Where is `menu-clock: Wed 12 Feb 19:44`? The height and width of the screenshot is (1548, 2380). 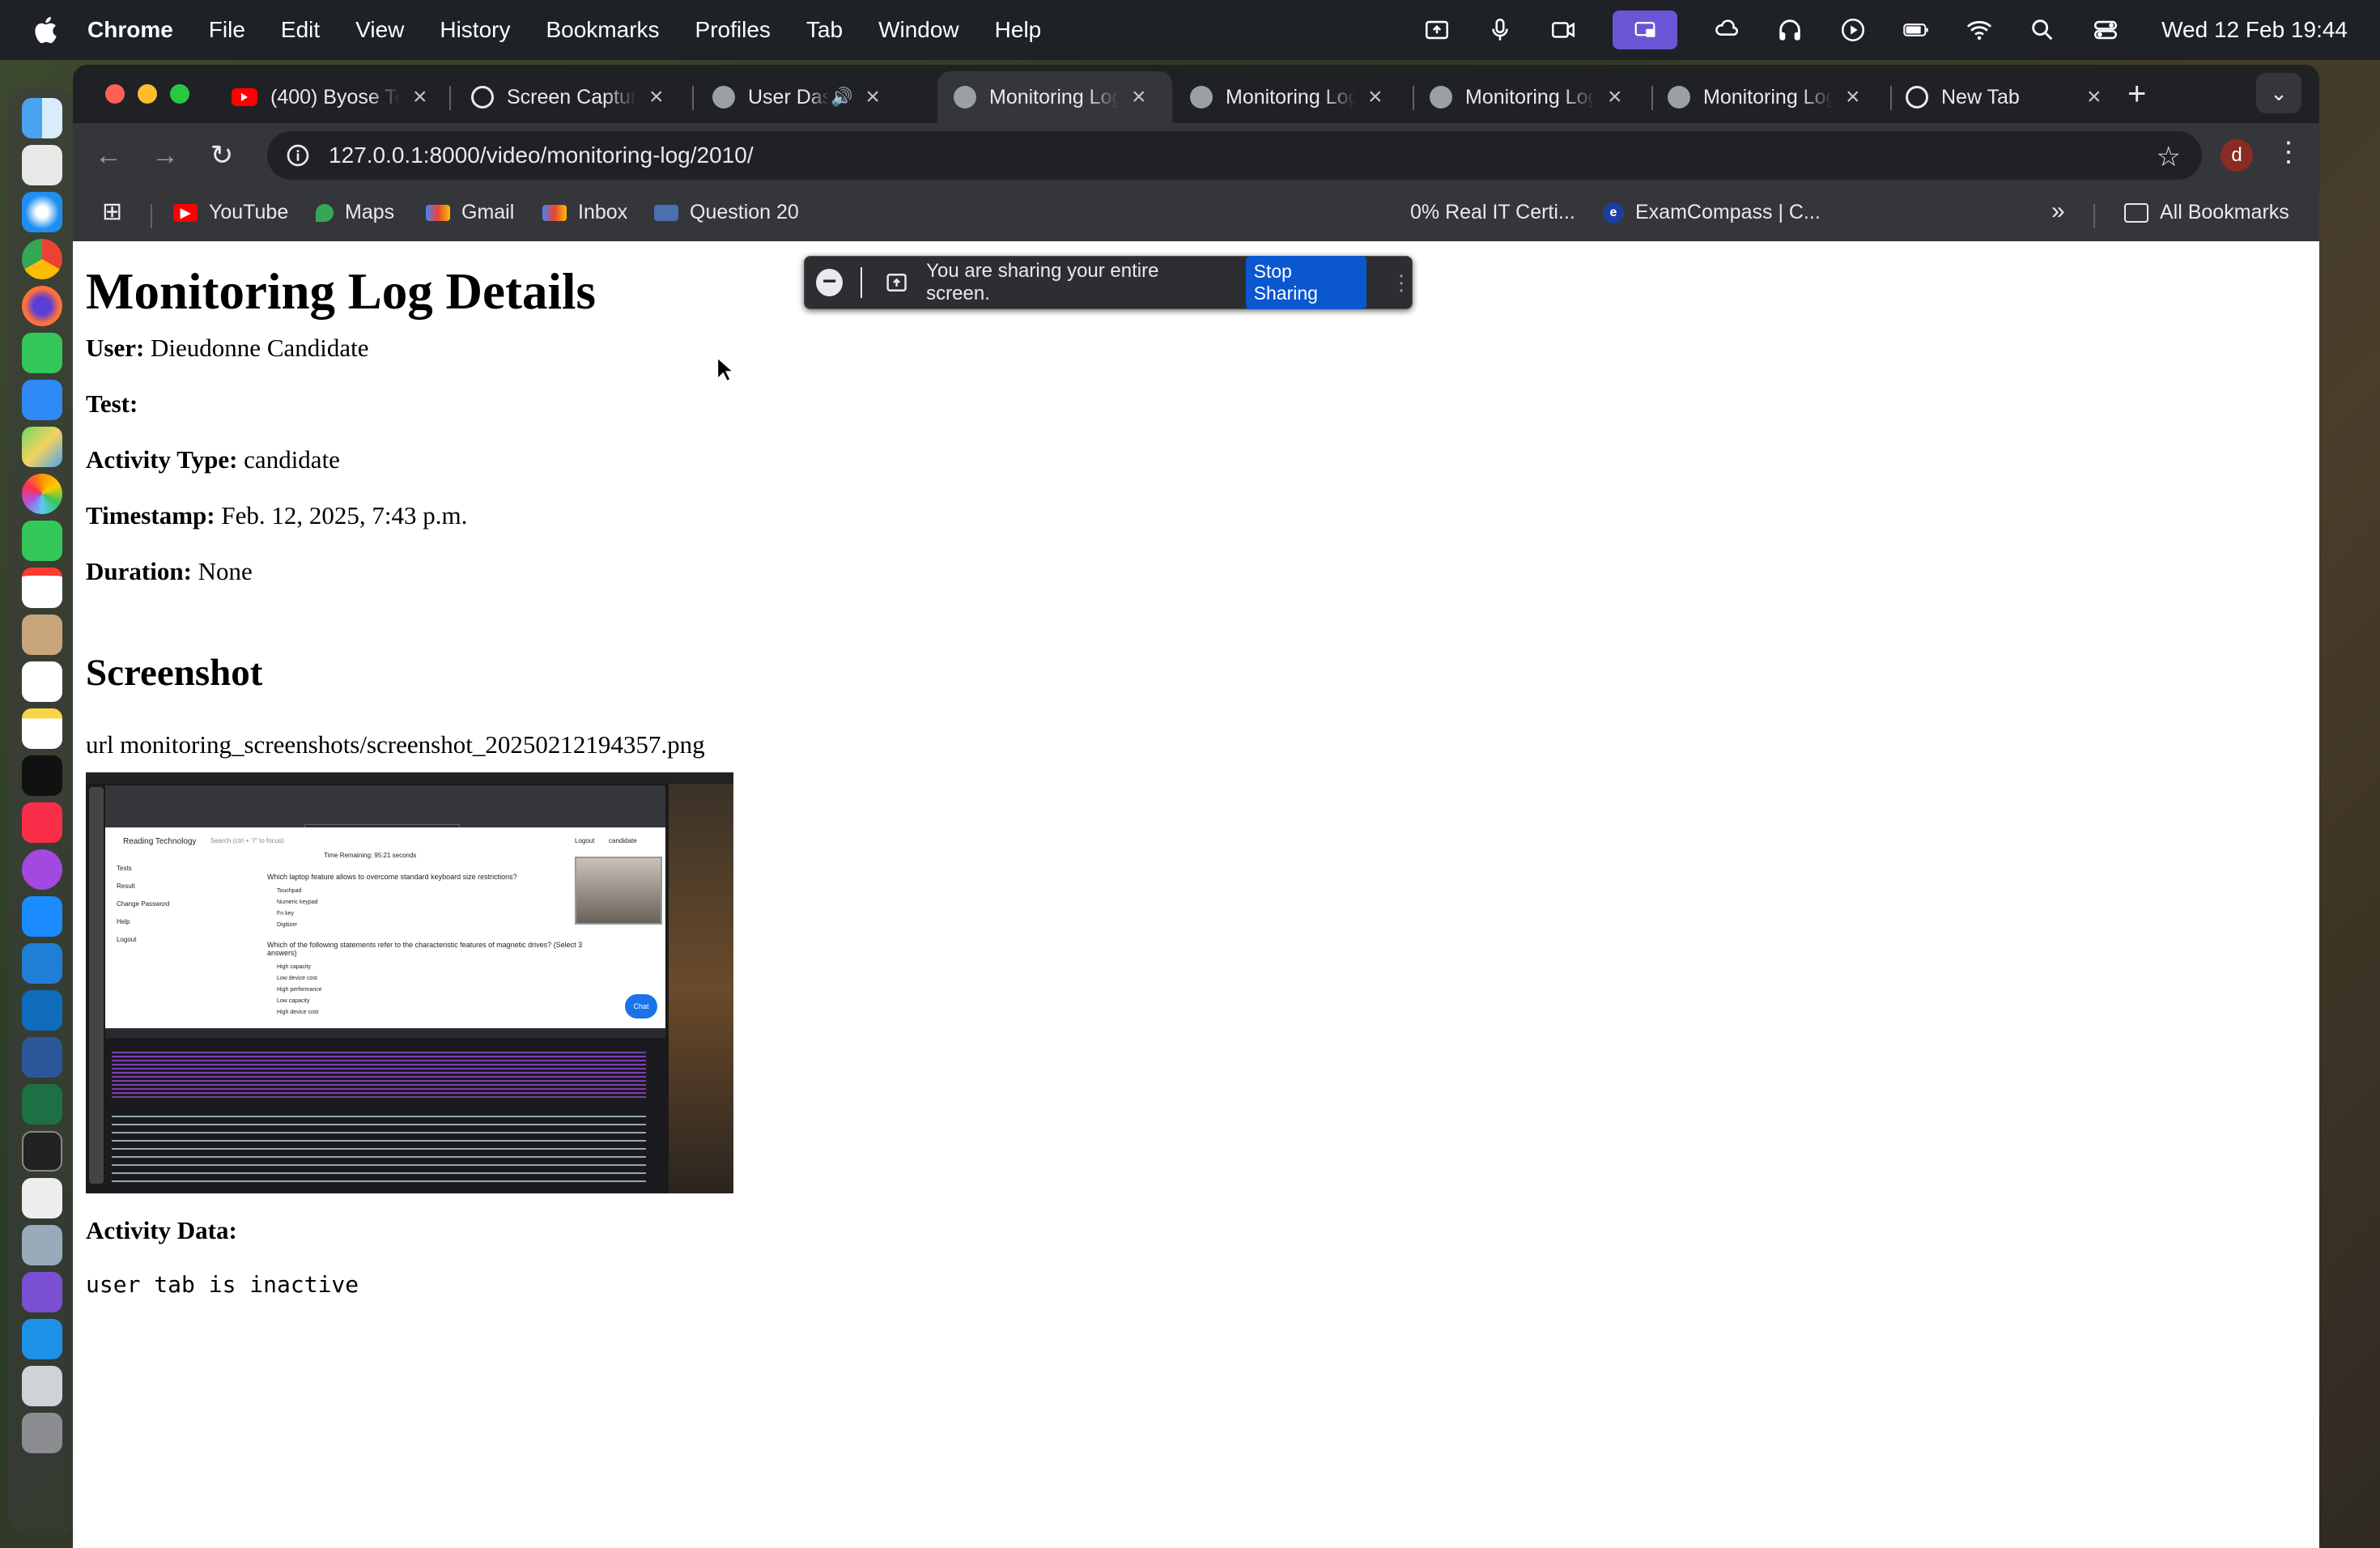
menu-clock: Wed 12 Feb 19:44 is located at coordinates (2254, 30).